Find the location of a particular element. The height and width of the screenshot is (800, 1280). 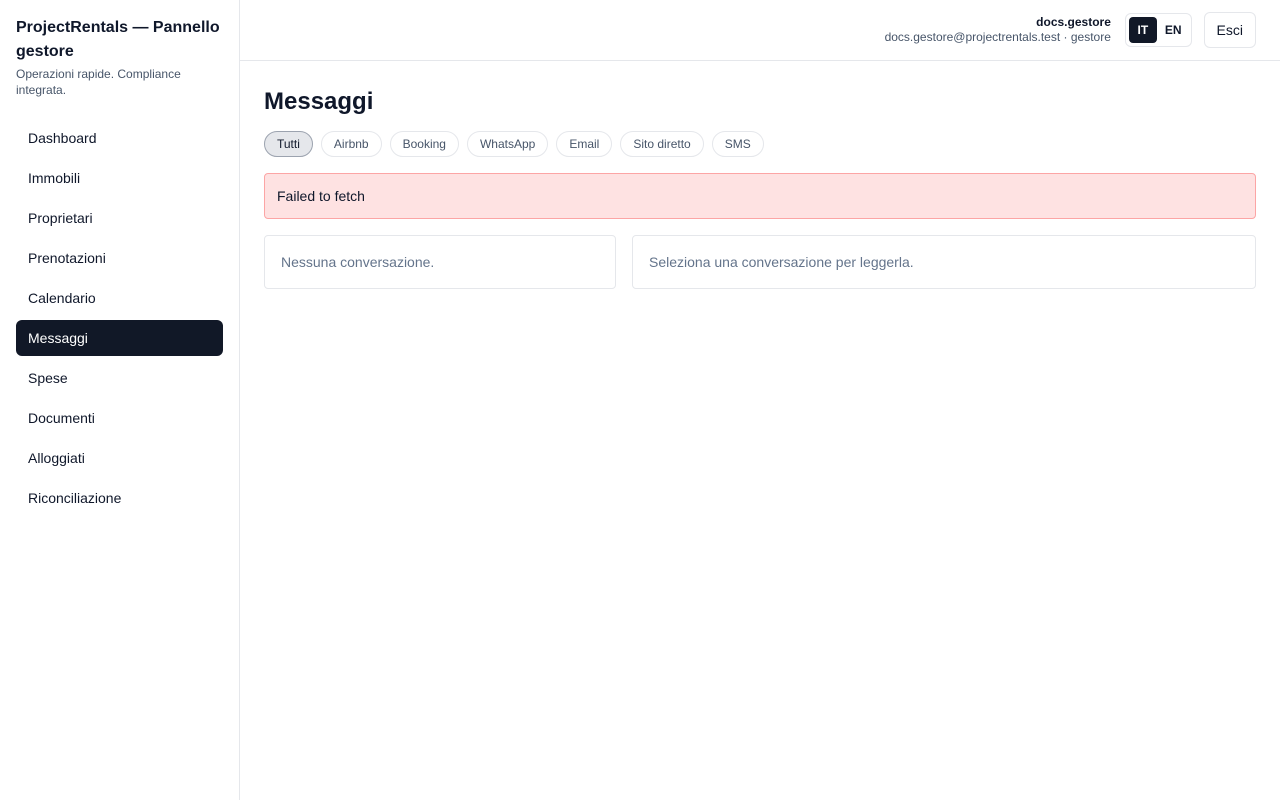

conversation-list: Nessuna conversazione. is located at coordinates (440, 262).